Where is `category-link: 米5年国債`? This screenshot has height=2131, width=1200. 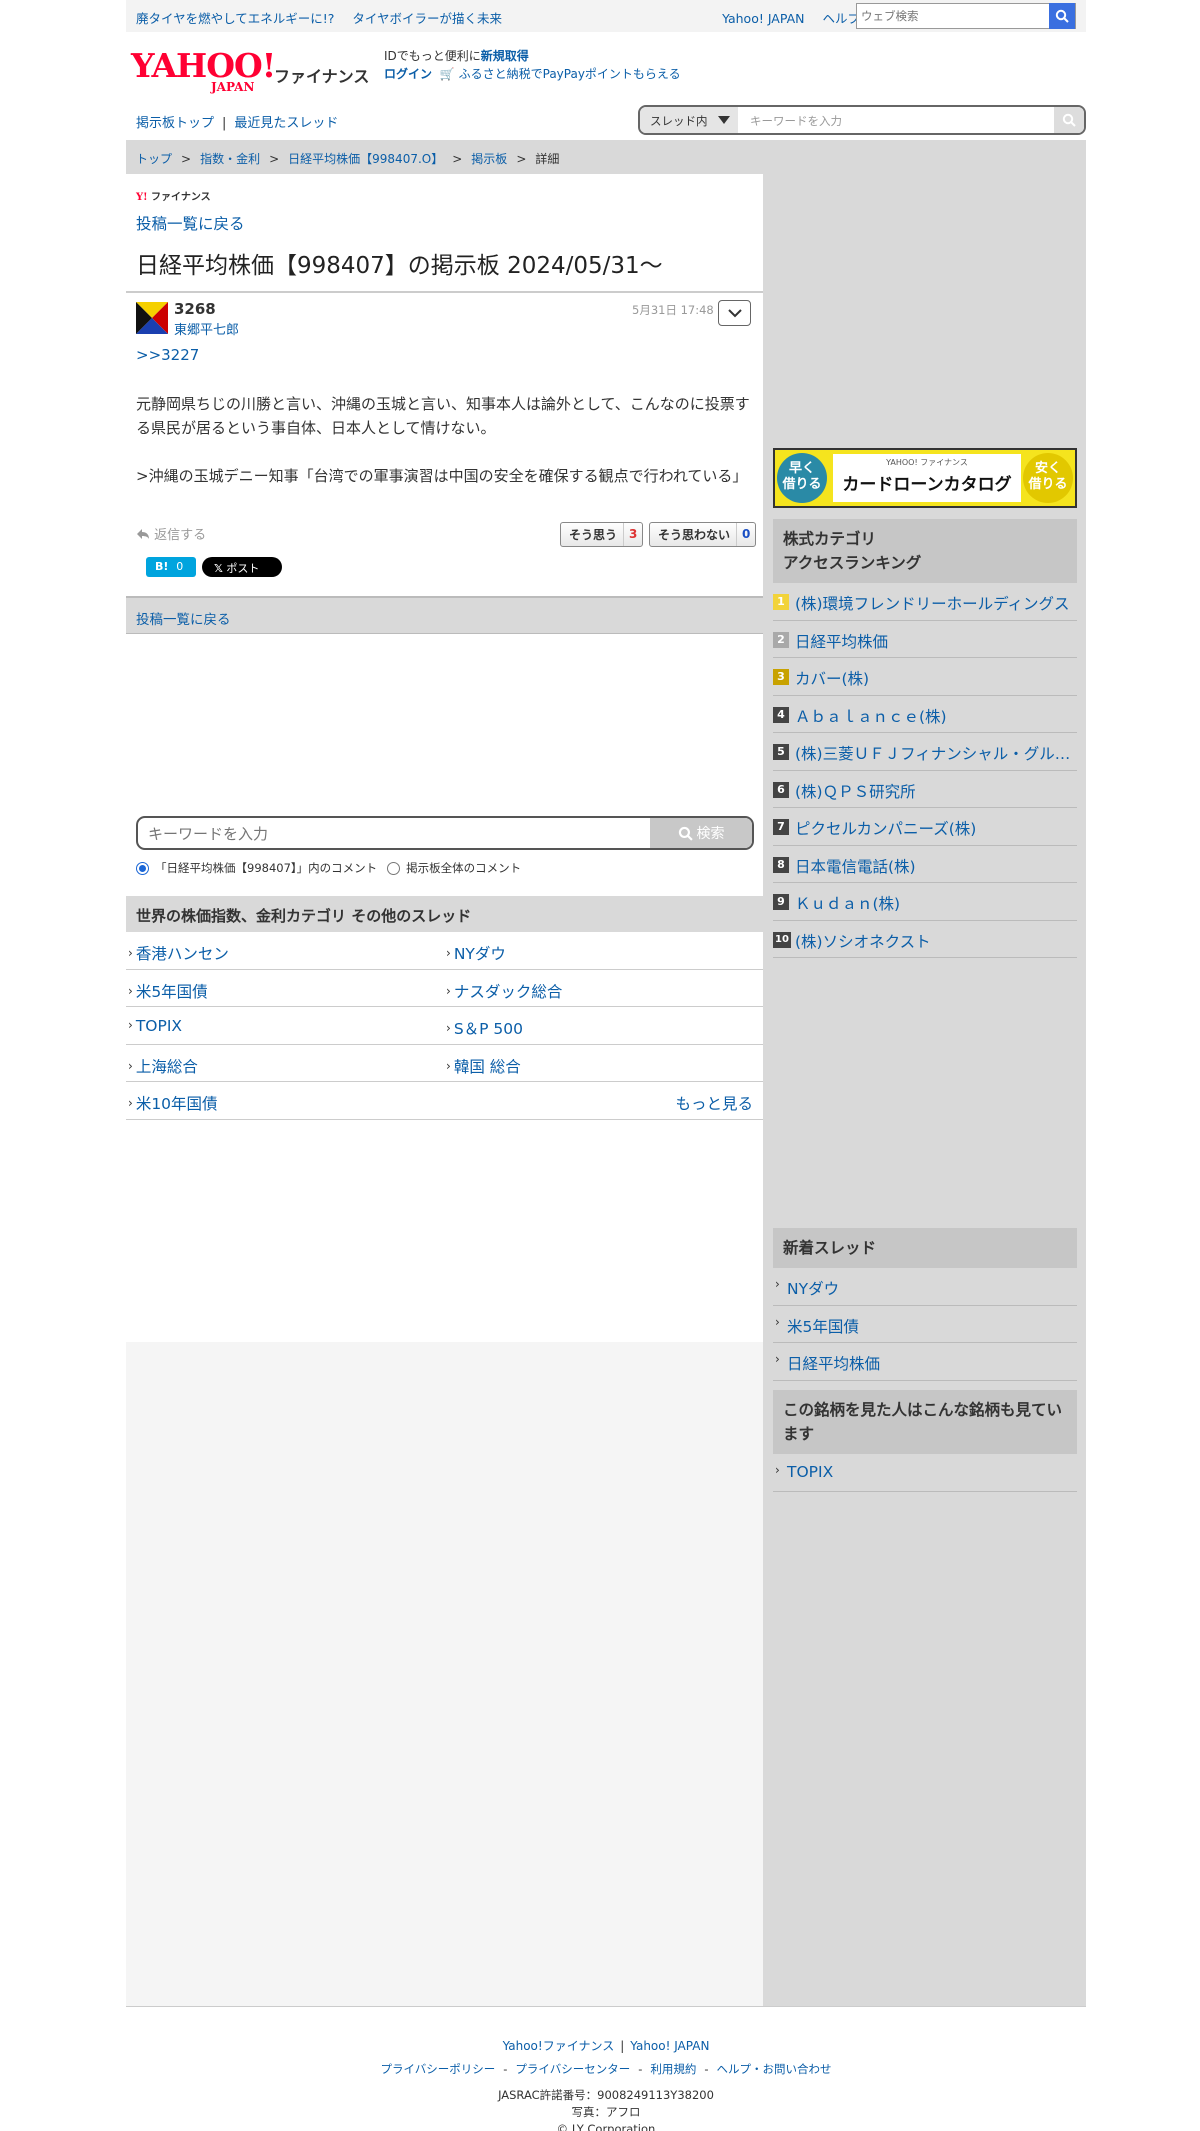 category-link: 米5年国債 is located at coordinates (168, 991).